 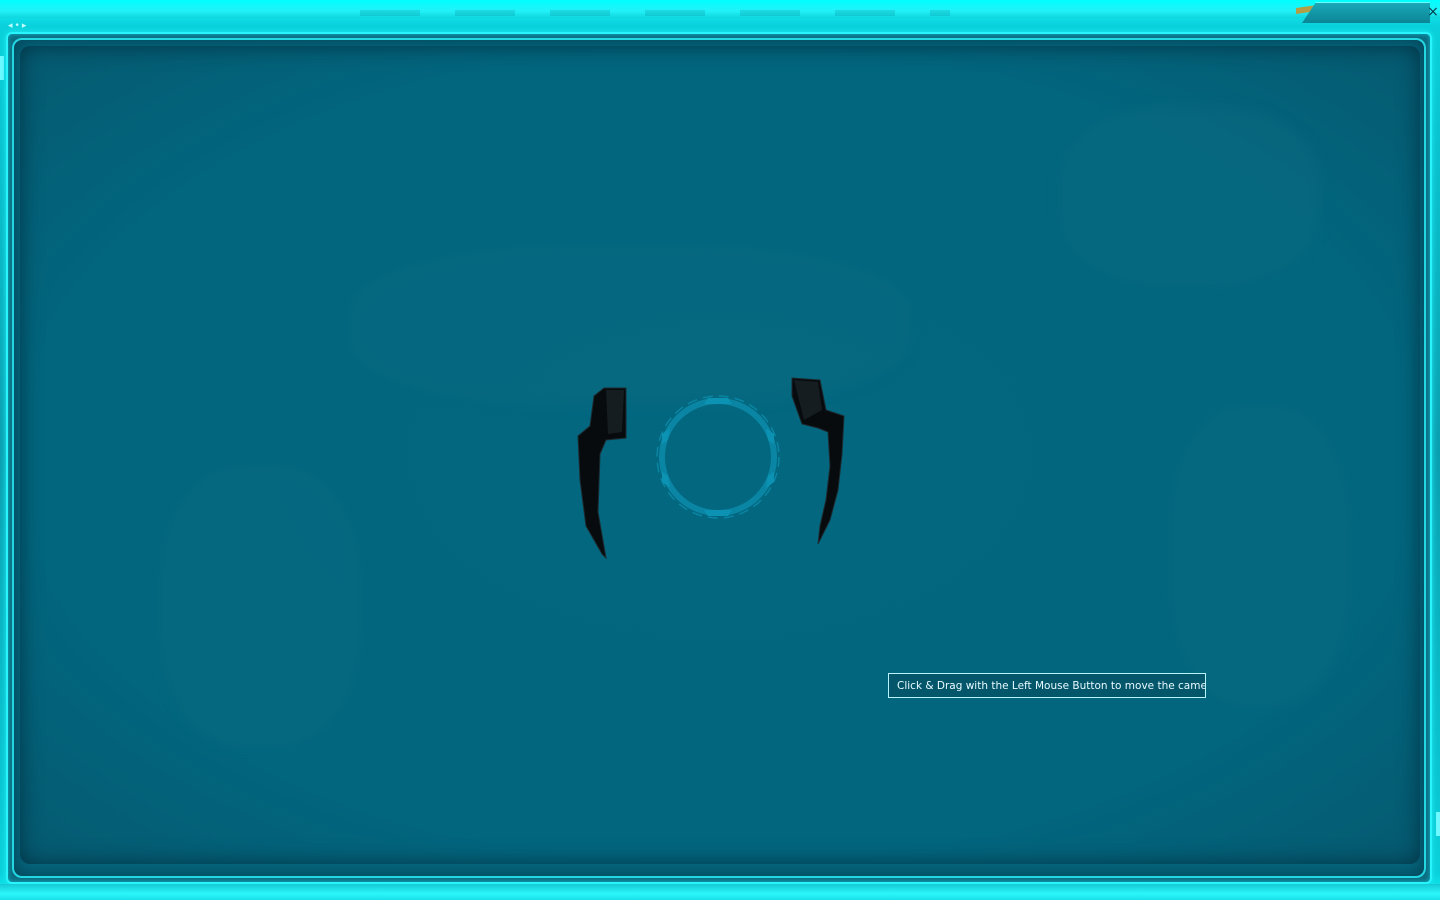 I want to click on title-bar, so click(x=720, y=9).